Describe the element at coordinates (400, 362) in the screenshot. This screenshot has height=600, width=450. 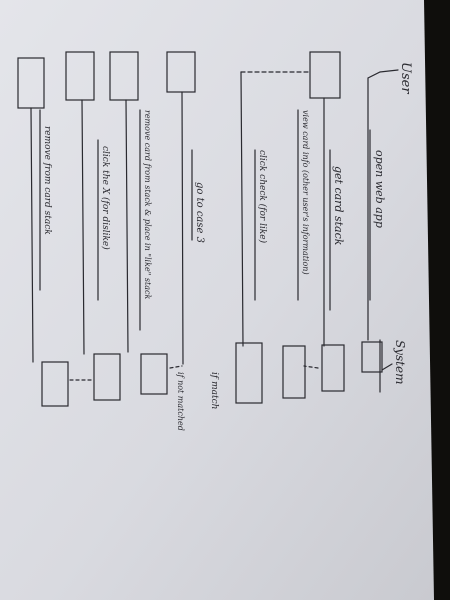
I see `actor-system-label: System` at that location.